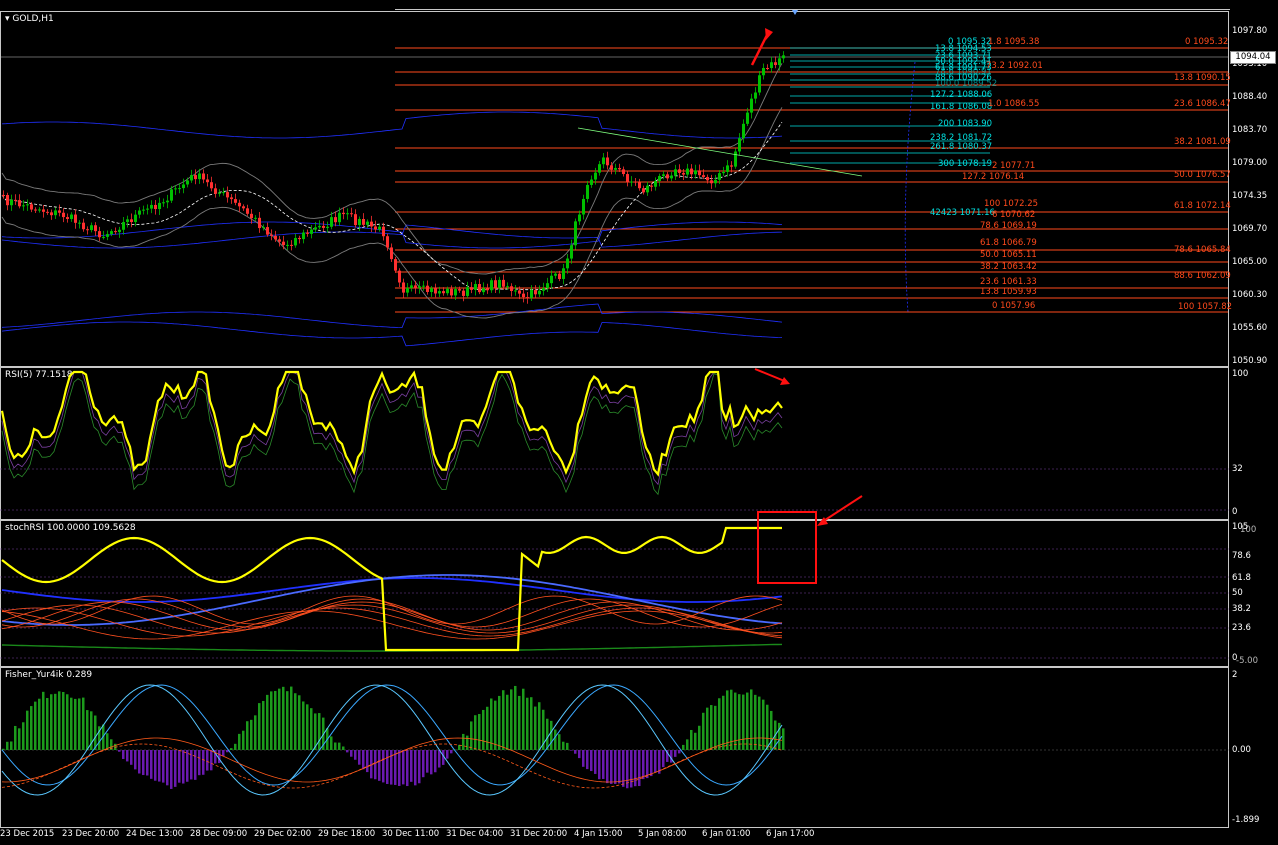  I want to click on stoch-fast-line, so click(392, 625).